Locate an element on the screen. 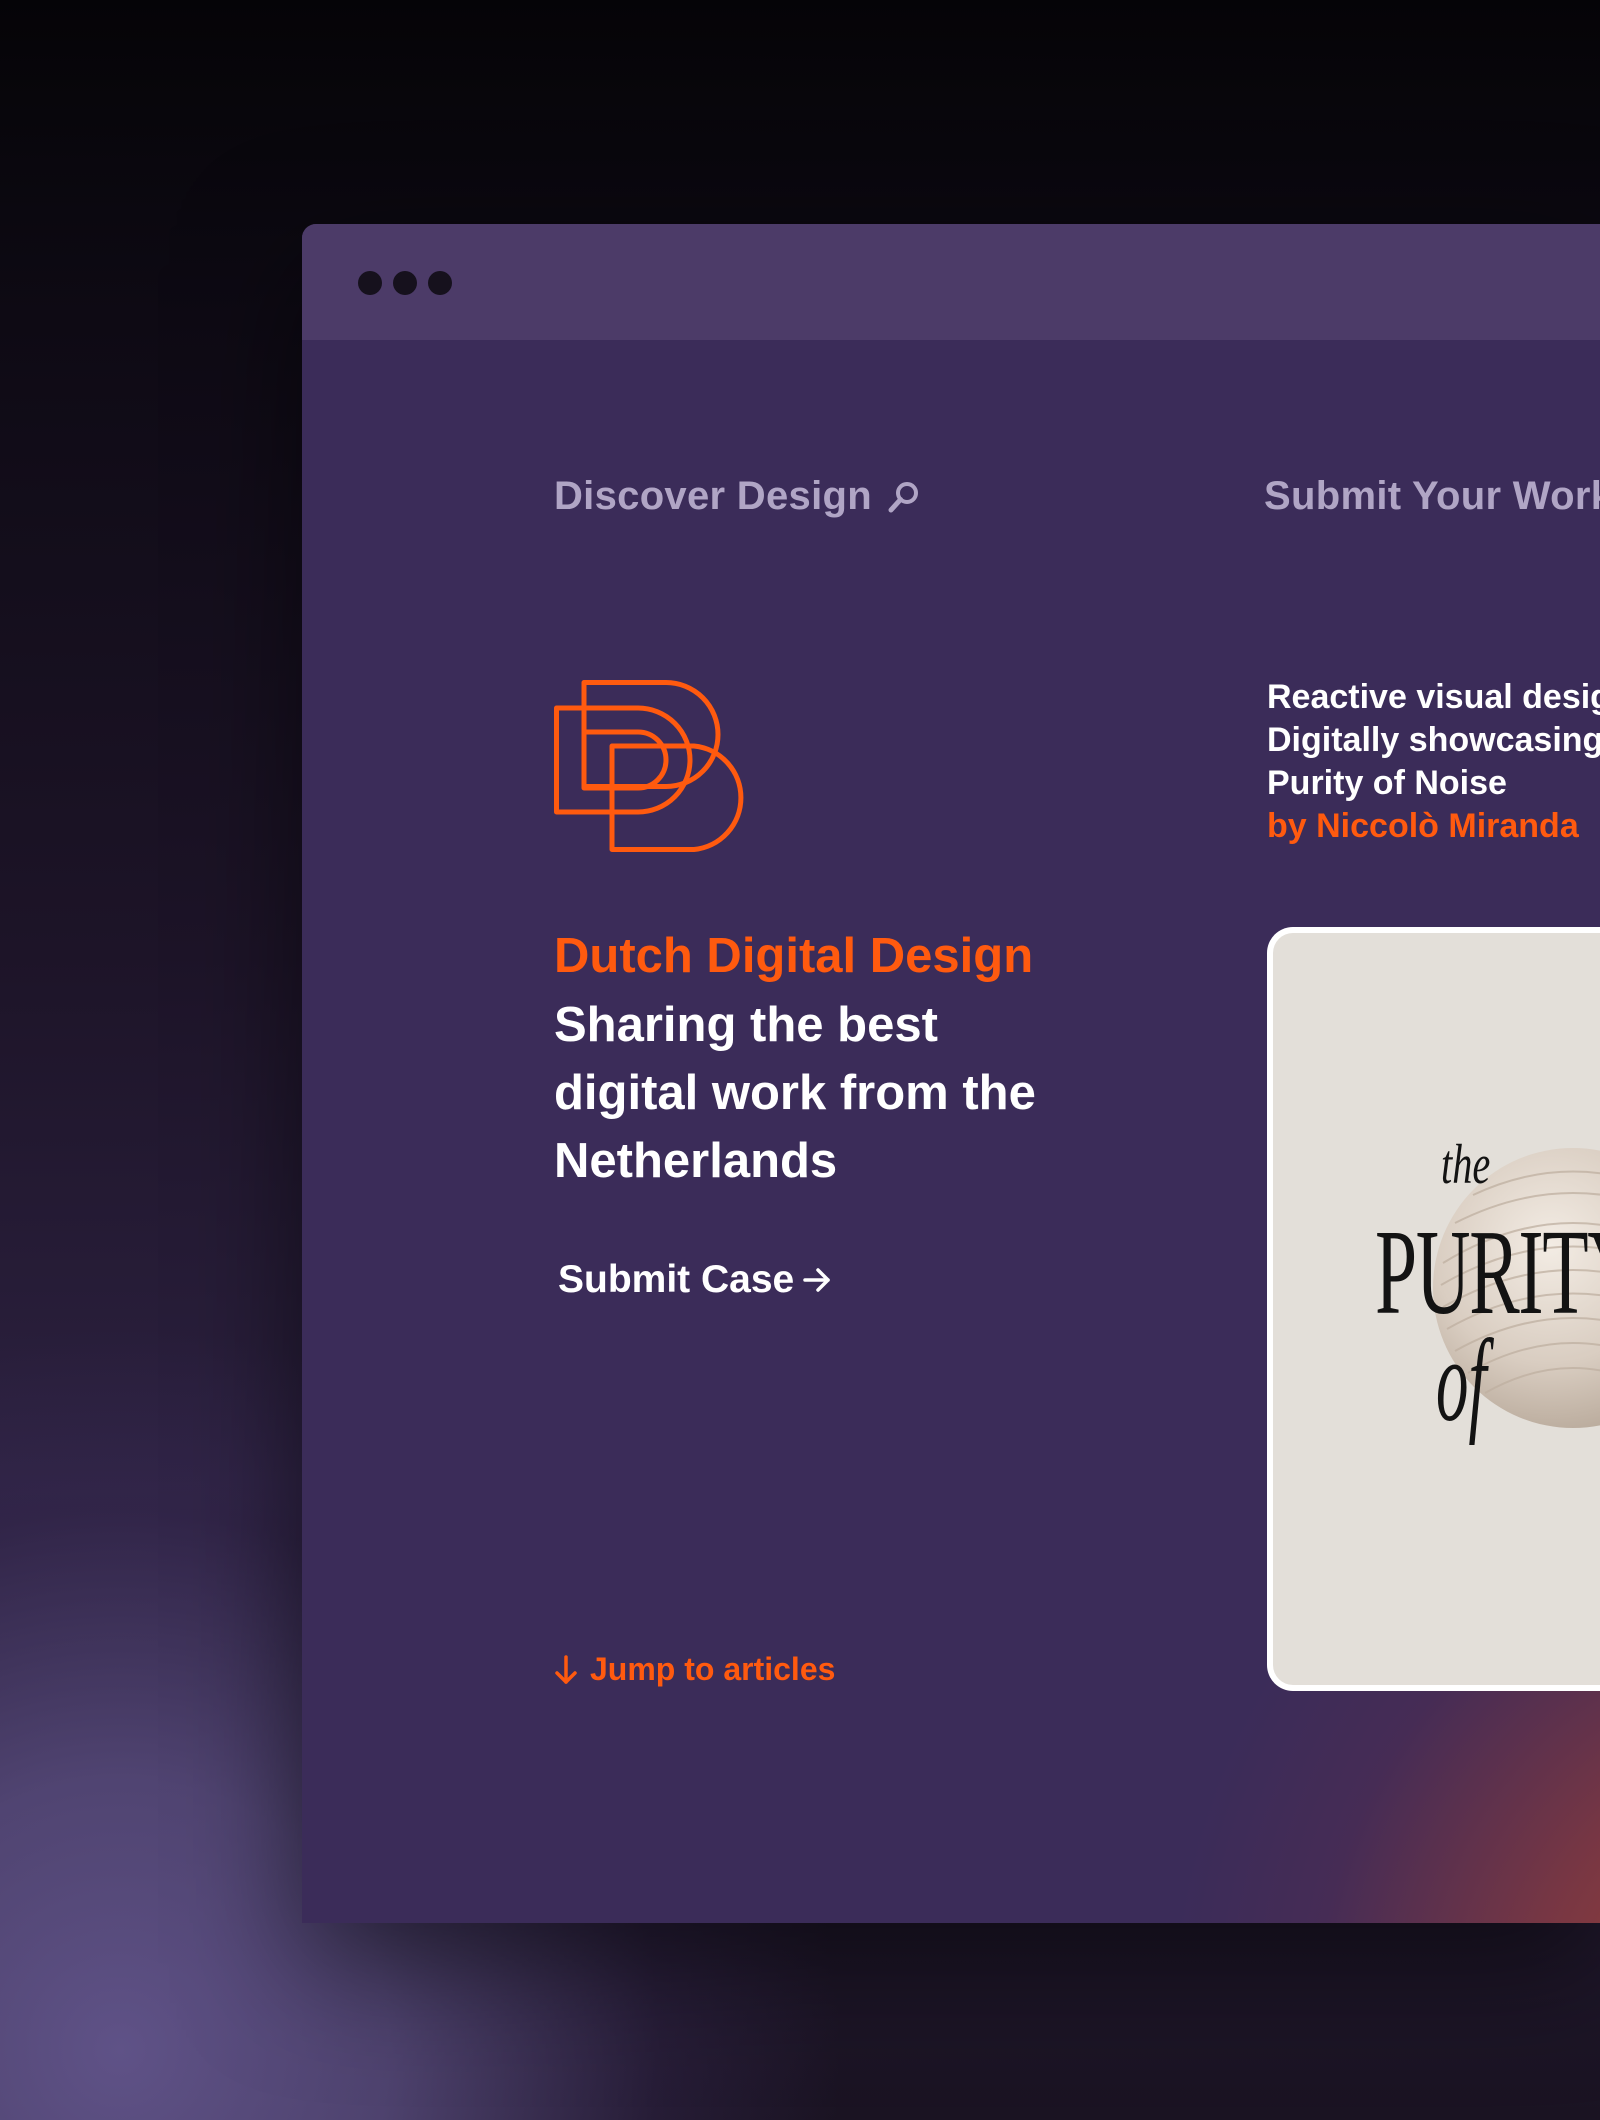 This screenshot has height=2120, width=1600. submit-case-label: Submit Case is located at coordinates (676, 1279).